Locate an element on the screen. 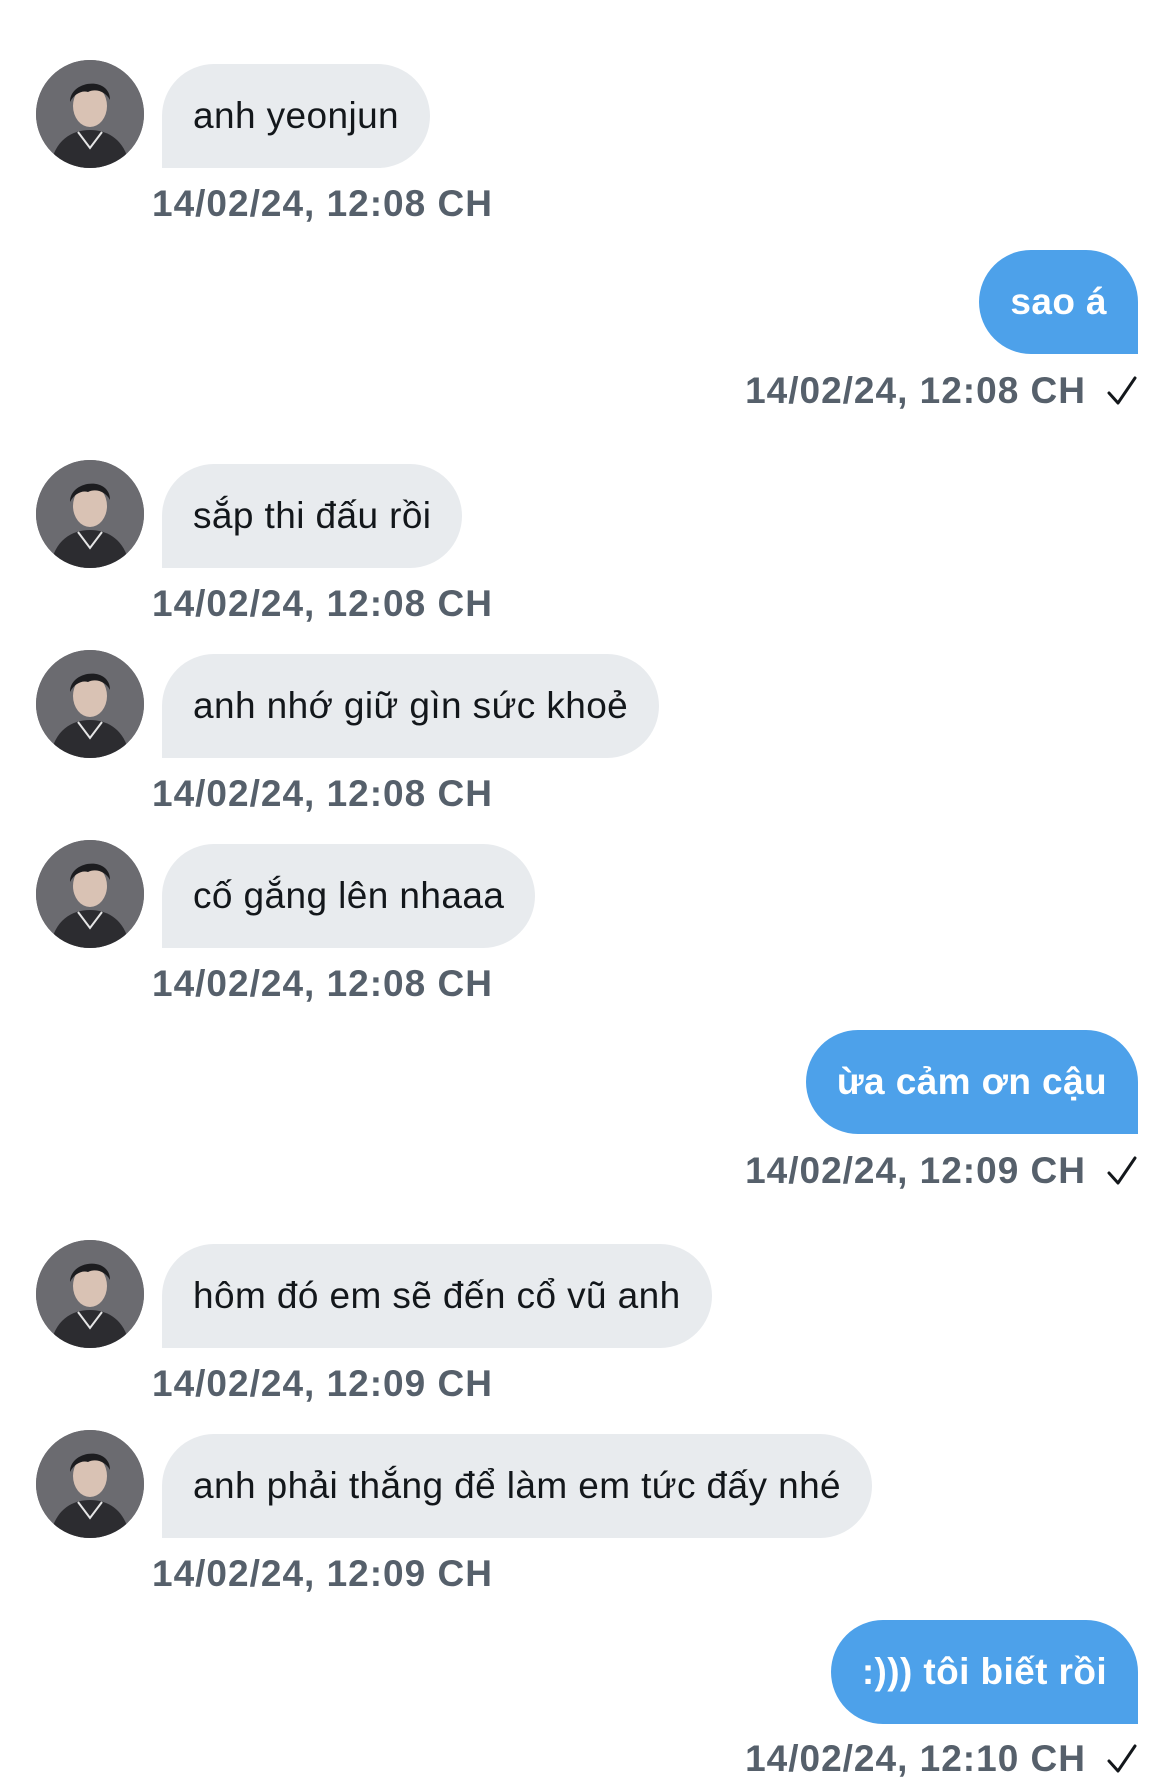  received-message-bubble: anh nhớ giữ gìn sức khoẻ is located at coordinates (411, 706).